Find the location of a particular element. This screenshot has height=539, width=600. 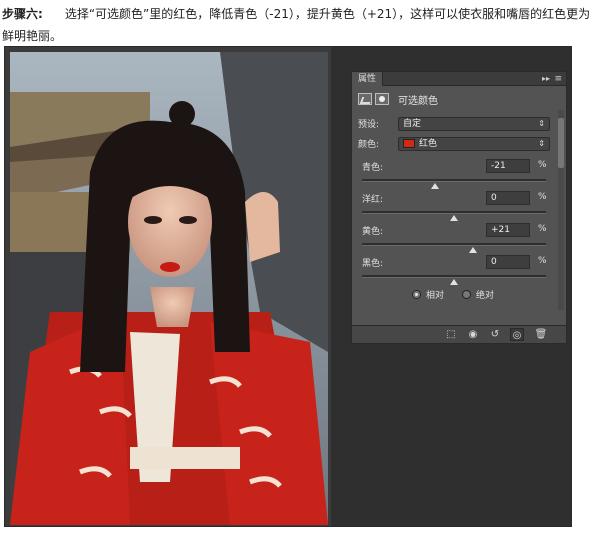

cyan-value-input: -21 is located at coordinates (508, 166).